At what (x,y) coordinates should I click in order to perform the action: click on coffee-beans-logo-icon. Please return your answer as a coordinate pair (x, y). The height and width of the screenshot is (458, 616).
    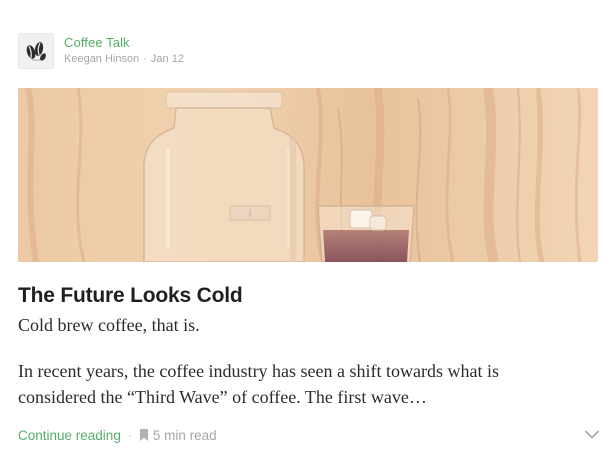
    Looking at the image, I should click on (36, 51).